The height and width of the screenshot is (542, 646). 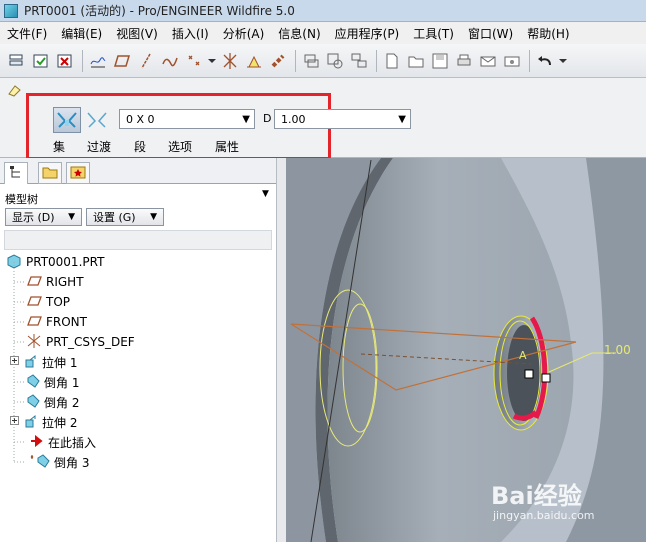 What do you see at coordinates (33, 217) in the screenshot?
I see `show-button-label: 显示 (D)` at bounding box center [33, 217].